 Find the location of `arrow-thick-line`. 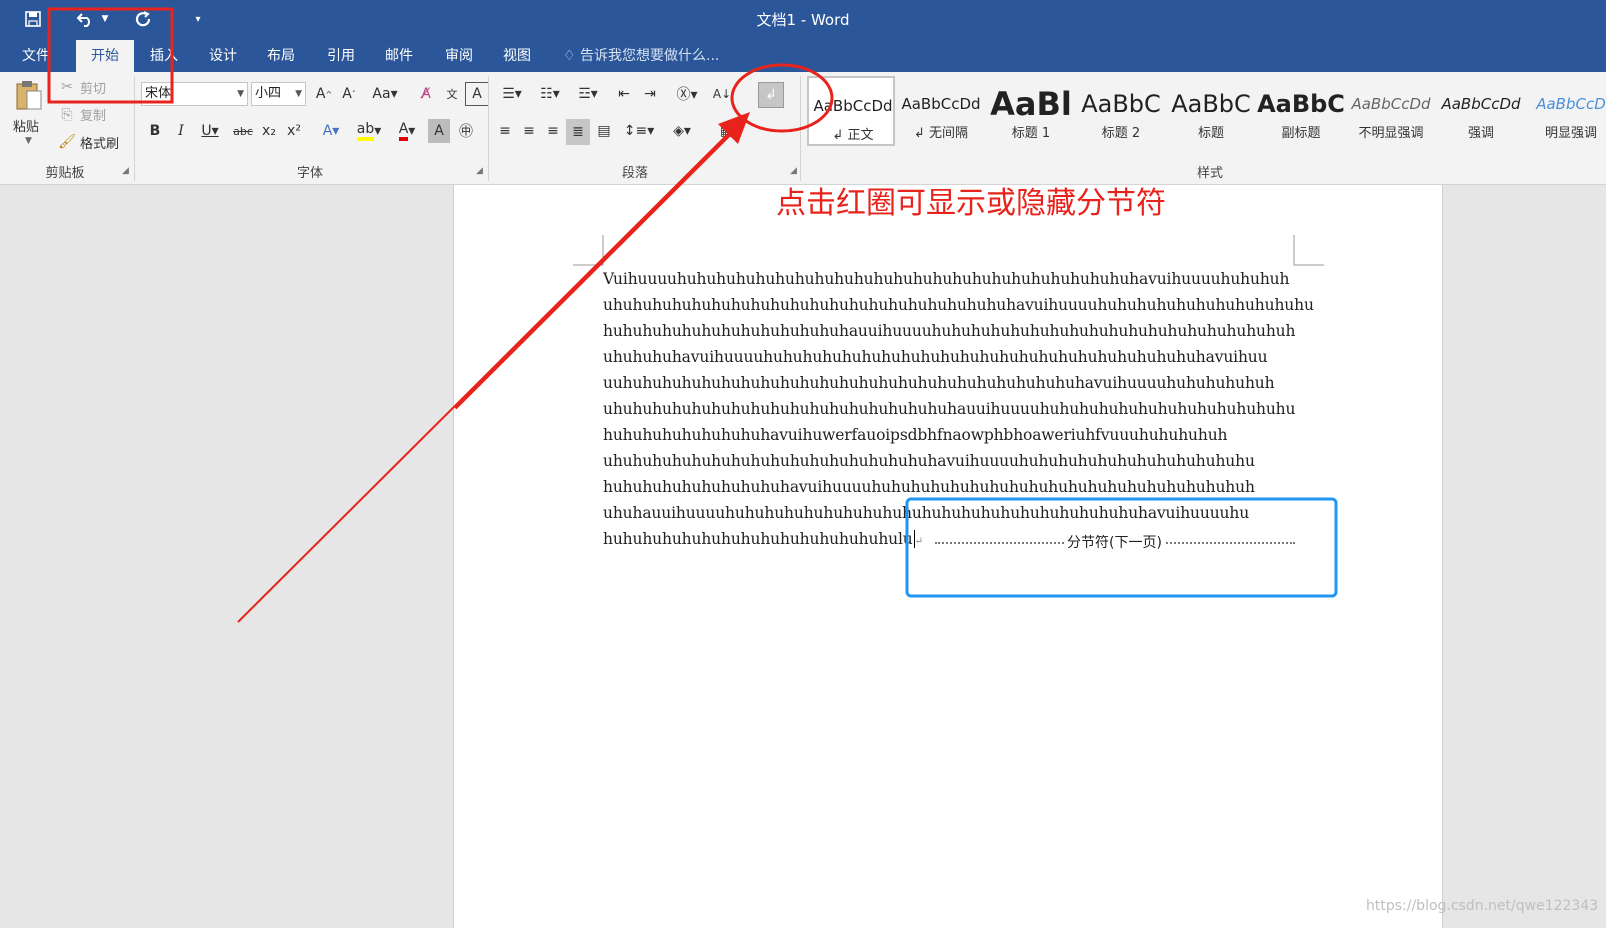

arrow-thick-line is located at coordinates (593, 270).